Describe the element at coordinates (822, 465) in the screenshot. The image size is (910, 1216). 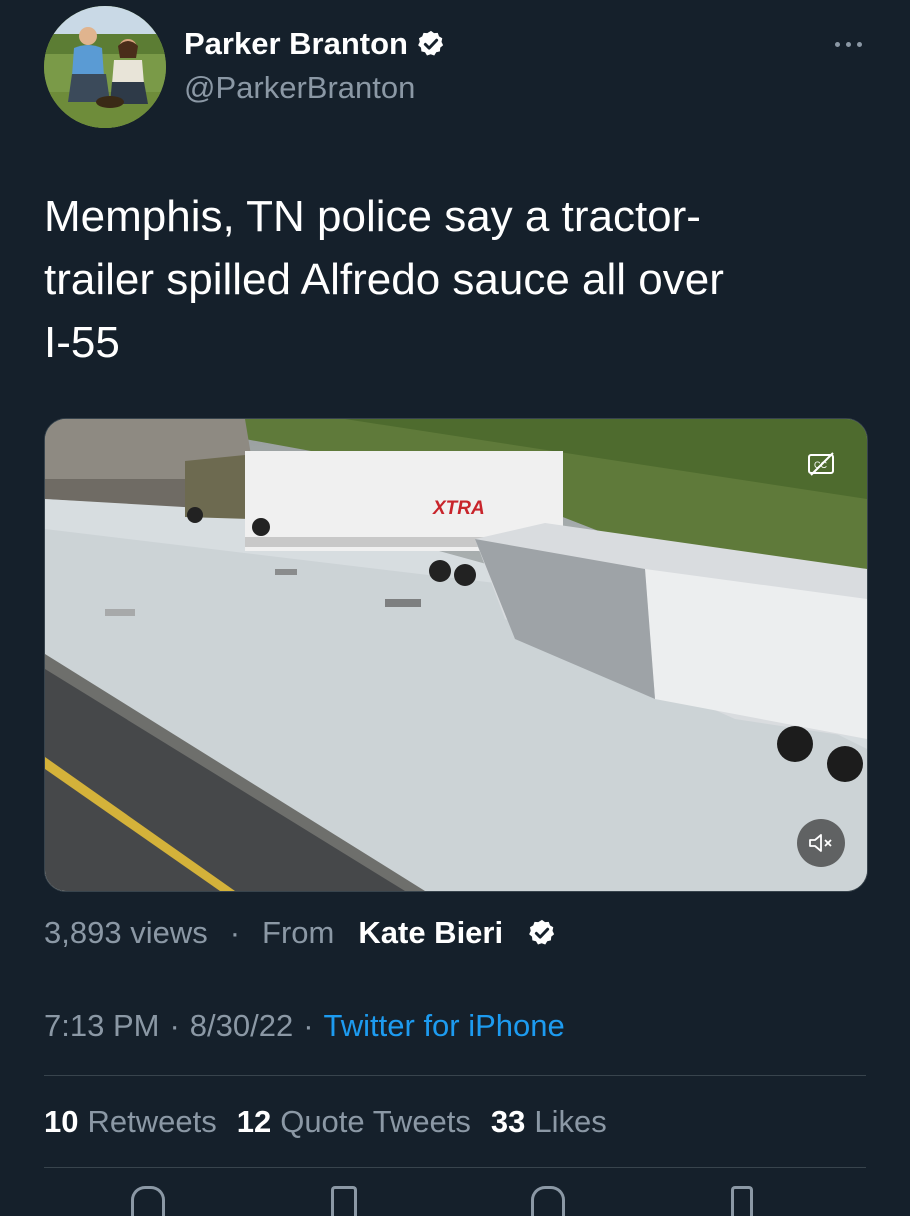
I see `closed-captions-icon: CC` at that location.